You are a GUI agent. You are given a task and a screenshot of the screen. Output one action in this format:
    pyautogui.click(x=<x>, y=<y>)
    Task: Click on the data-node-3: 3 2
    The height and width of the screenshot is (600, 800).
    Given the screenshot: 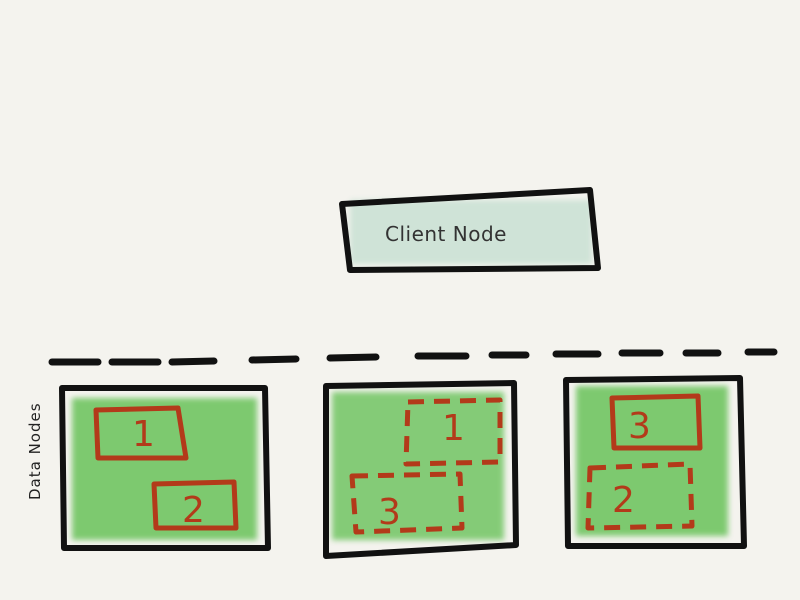 What is the action you would take?
    pyautogui.click(x=655, y=462)
    